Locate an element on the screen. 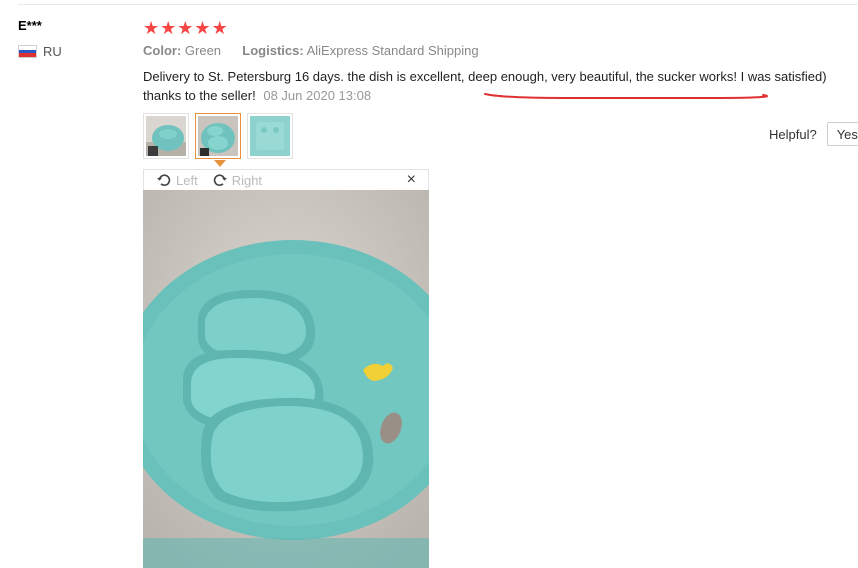  red-underline-annotation is located at coordinates (626, 96).